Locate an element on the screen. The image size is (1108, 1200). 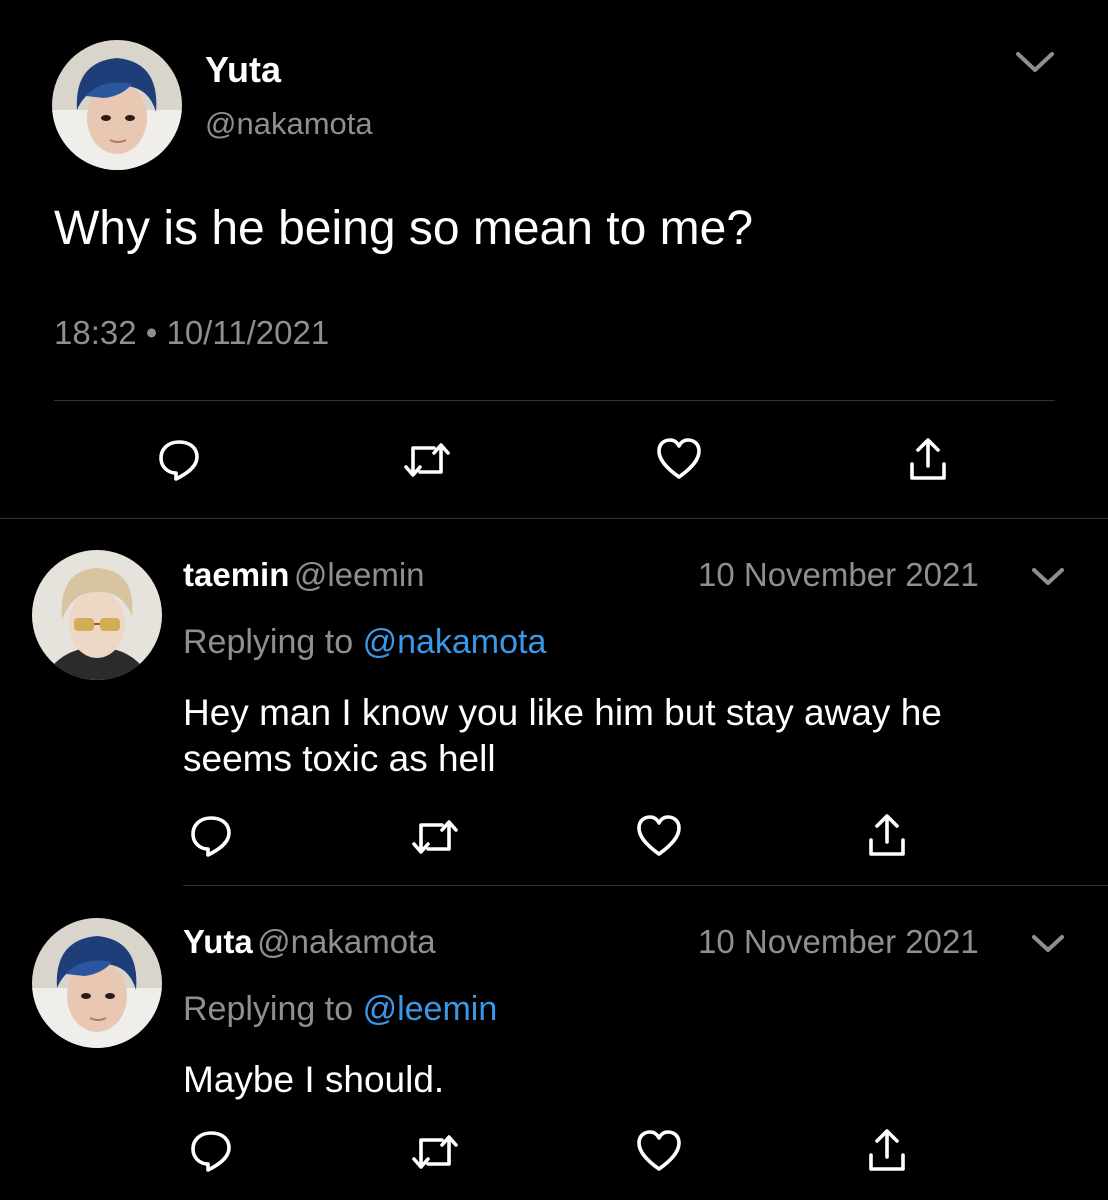
reply-author-name: Yuta is located at coordinates (218, 941).